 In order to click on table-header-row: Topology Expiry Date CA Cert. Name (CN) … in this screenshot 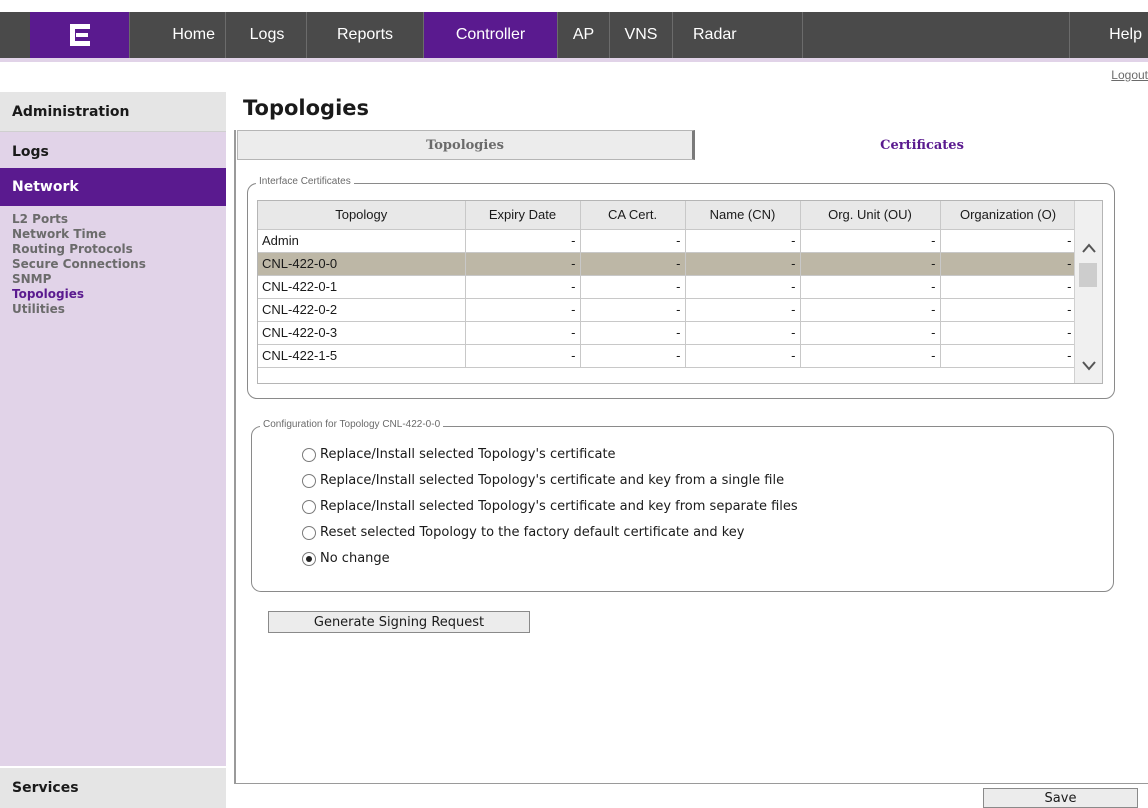, I will do `click(667, 215)`.